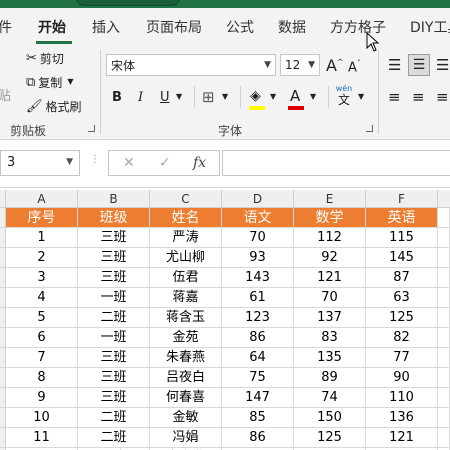  Describe the element at coordinates (186, 358) in the screenshot. I see `table-cell-name: 朱春燕` at that location.